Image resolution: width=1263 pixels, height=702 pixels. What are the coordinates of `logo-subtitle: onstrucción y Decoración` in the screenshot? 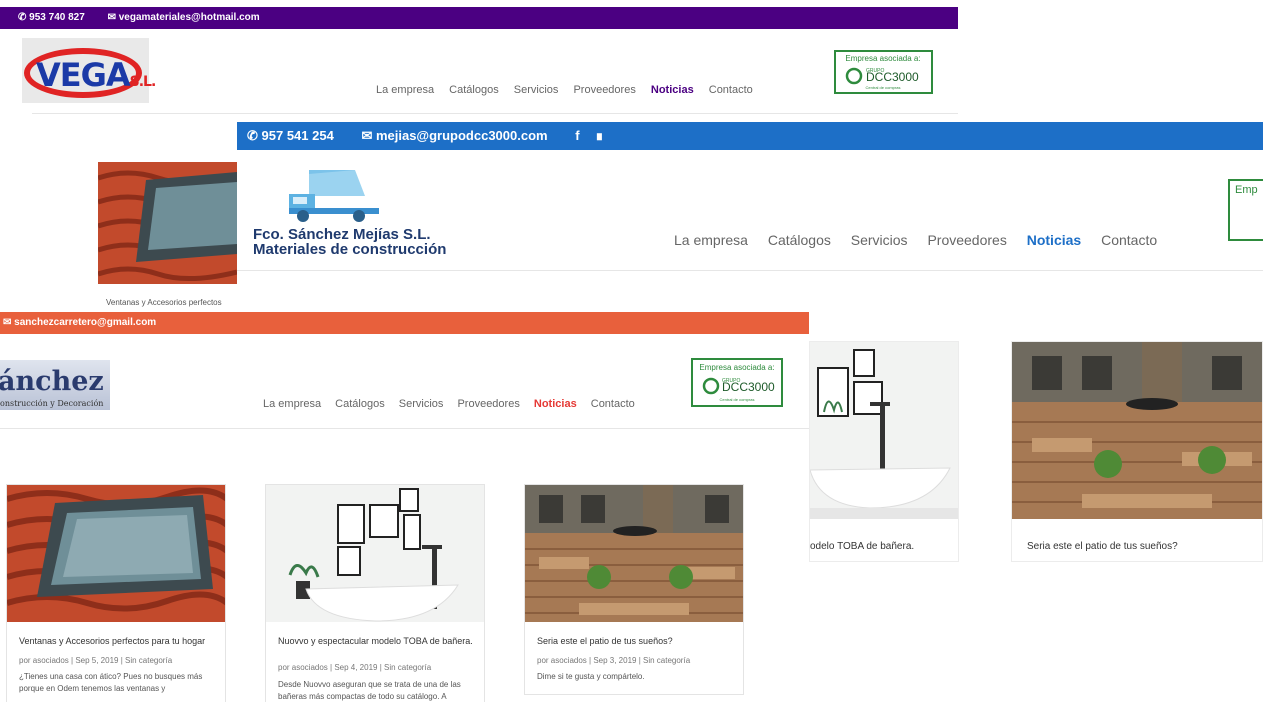 It's located at (52, 403).